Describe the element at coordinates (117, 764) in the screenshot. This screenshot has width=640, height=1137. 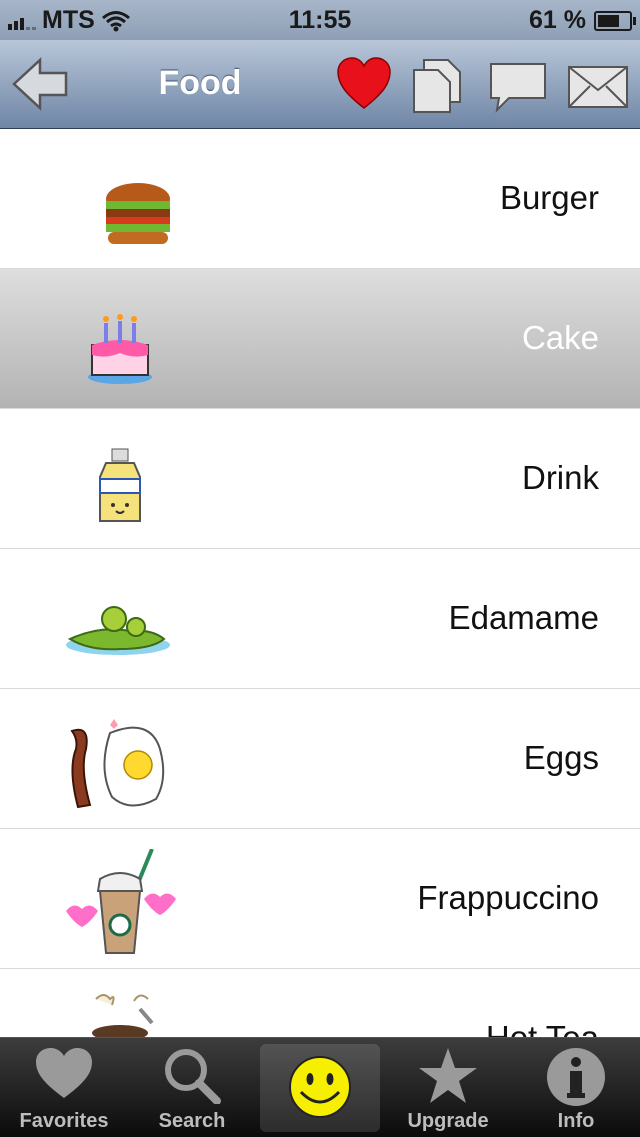
I see `eggs-icon` at that location.